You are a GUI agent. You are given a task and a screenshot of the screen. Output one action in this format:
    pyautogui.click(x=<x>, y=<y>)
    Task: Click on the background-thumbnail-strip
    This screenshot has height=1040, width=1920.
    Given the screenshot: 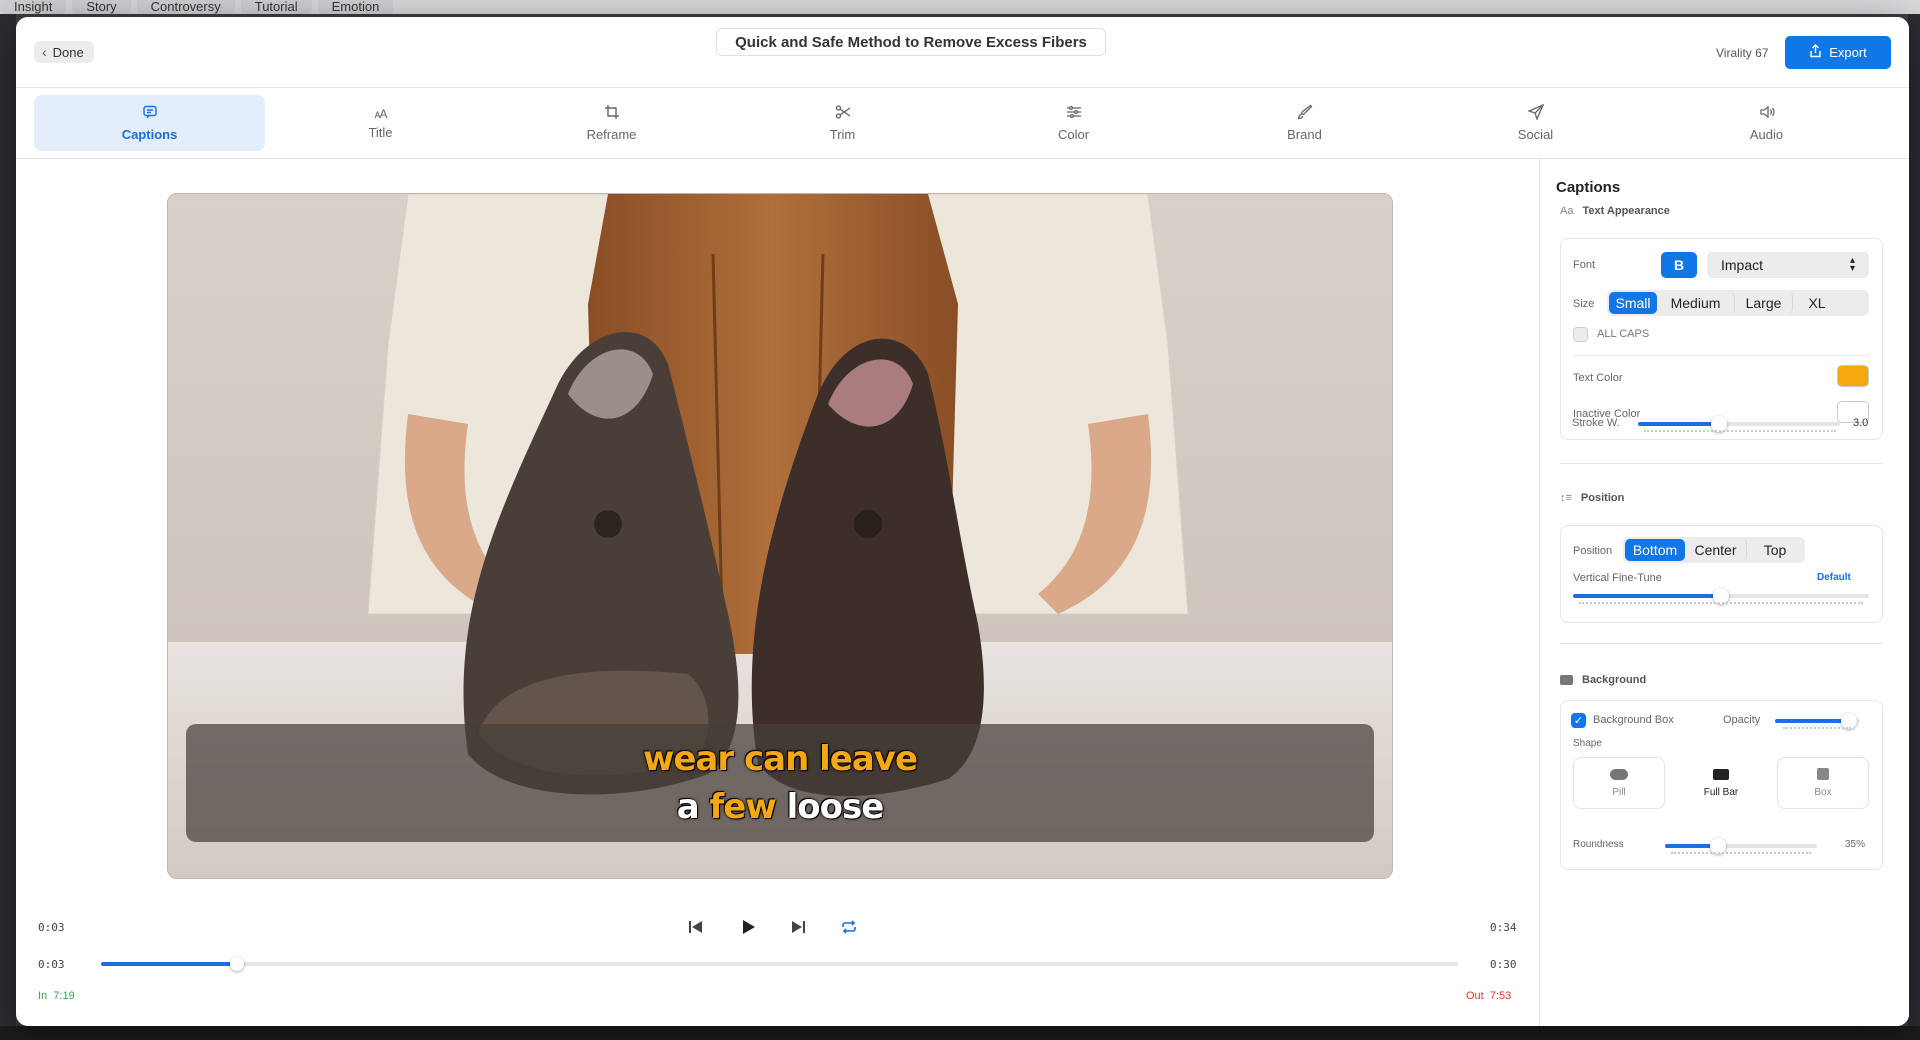 What is the action you would take?
    pyautogui.click(x=960, y=1033)
    